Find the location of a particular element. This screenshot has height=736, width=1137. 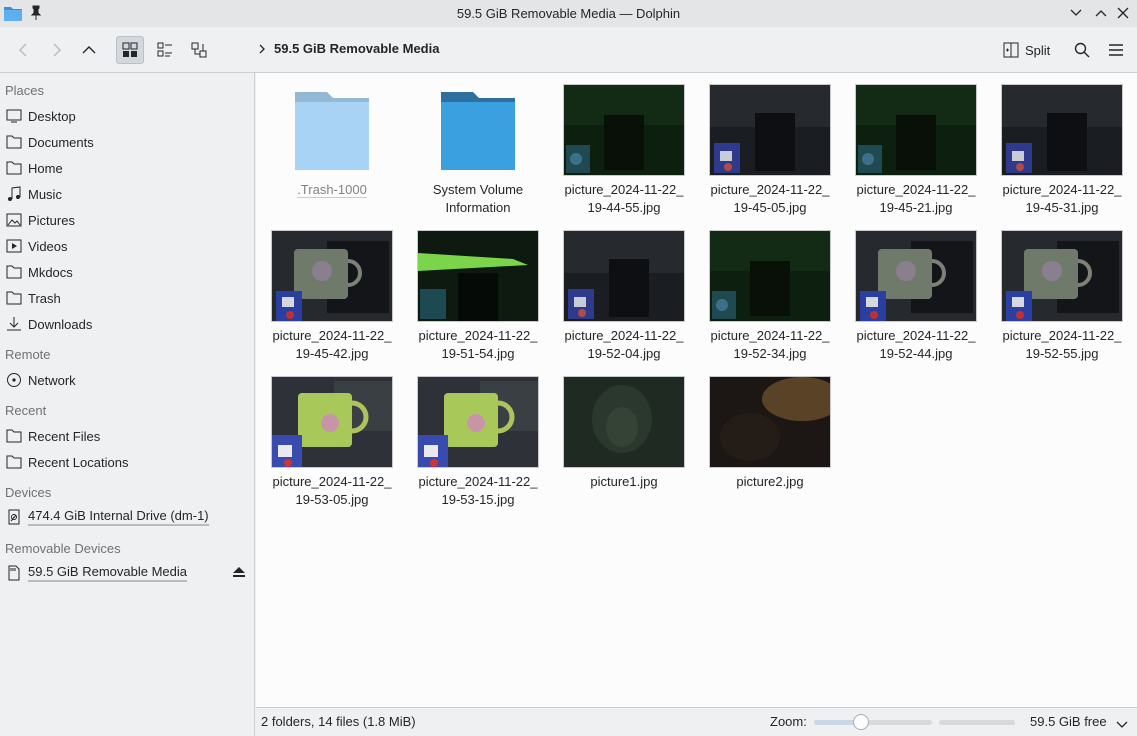

back-arrow-icon is located at coordinates (23, 50).